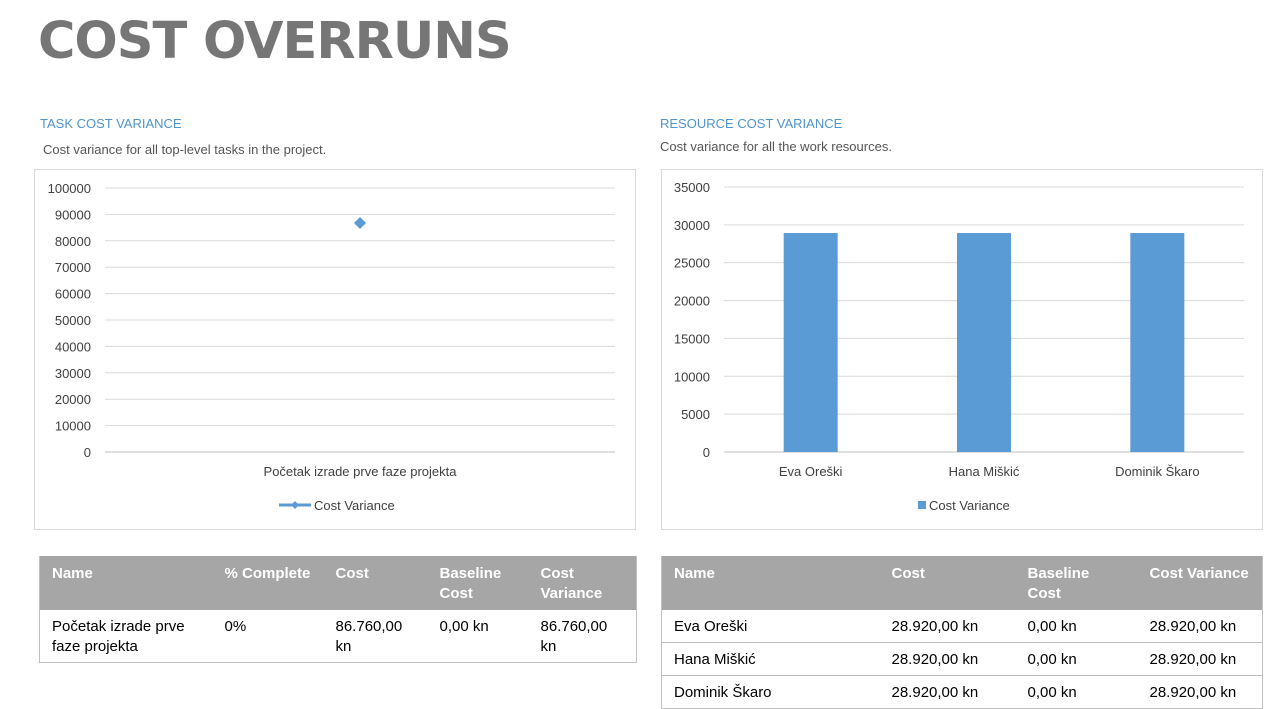 Image resolution: width=1277 pixels, height=709 pixels. Describe the element at coordinates (770, 626) in the screenshot. I see `cell-name: Eva Oreški` at that location.